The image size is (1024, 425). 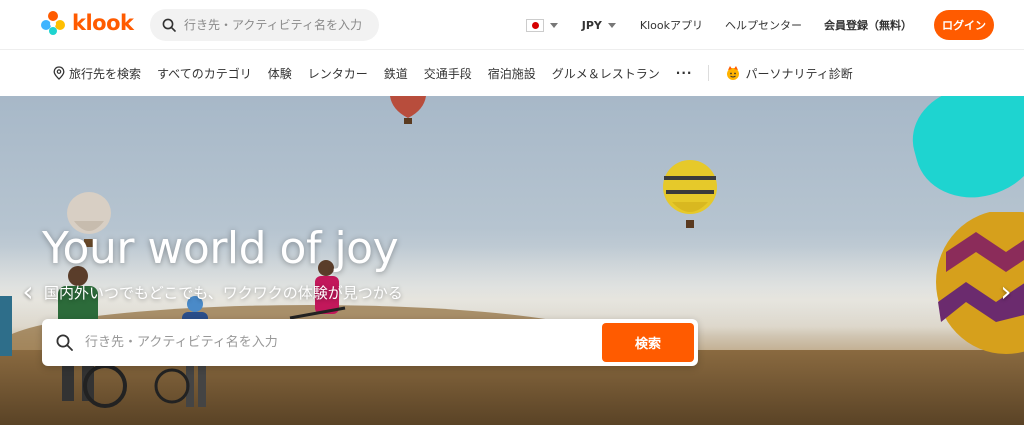 I want to click on nav-item-all-categories: すべてのカテゴリ, so click(x=204, y=73).